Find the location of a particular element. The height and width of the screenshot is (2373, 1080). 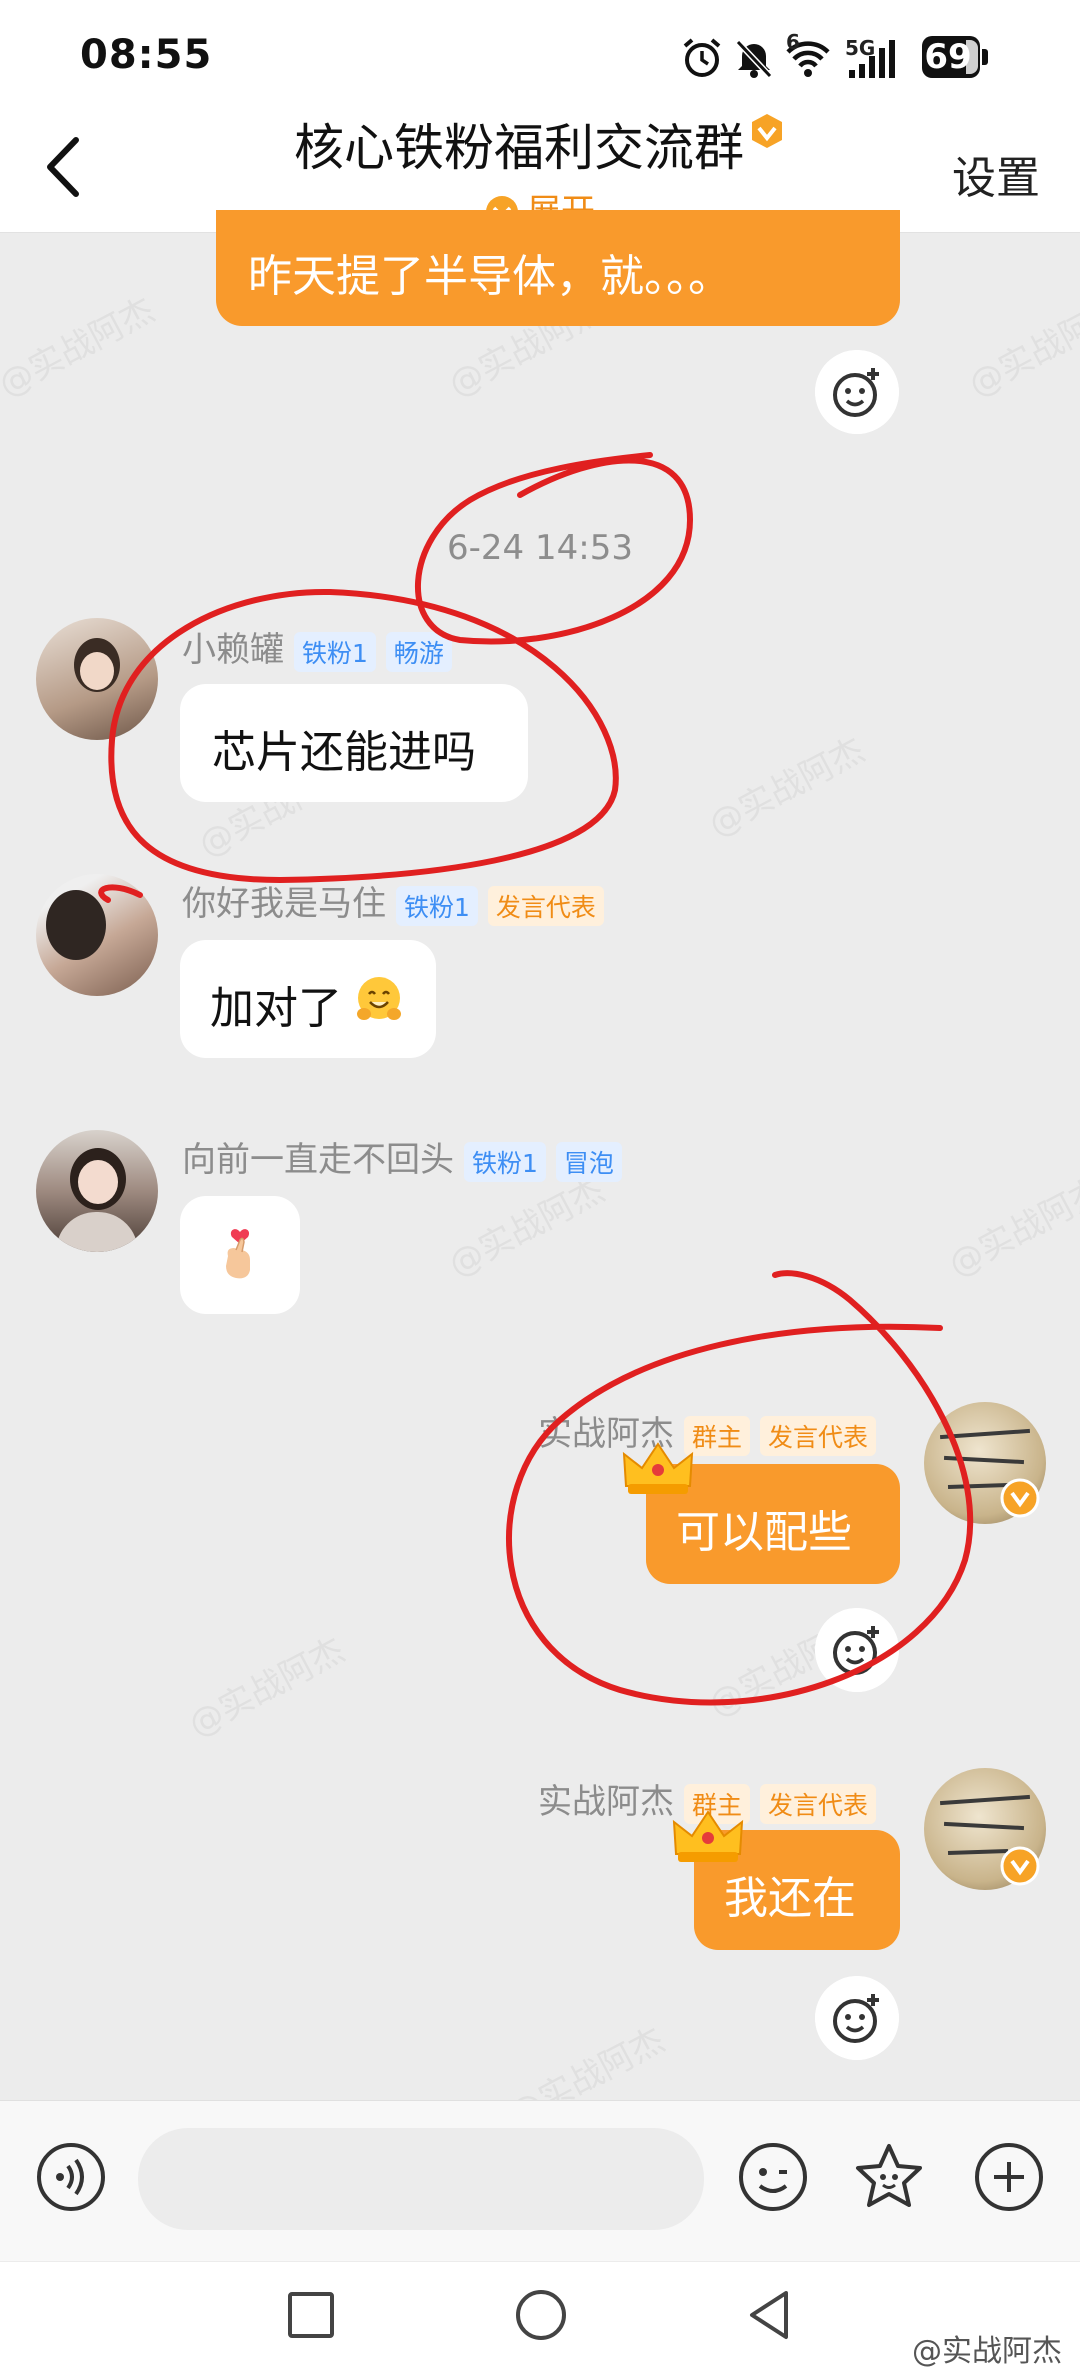

settings-button: 设置 is located at coordinates (996, 174).